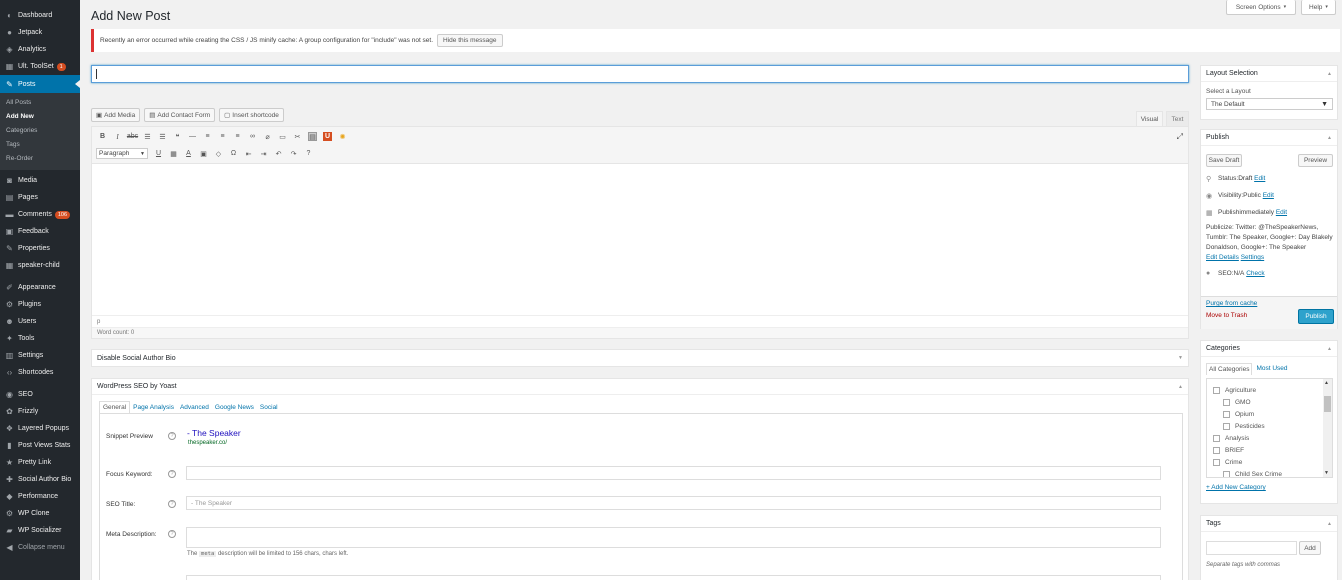 This screenshot has width=1342, height=580. I want to click on category-item: Agriculture, so click(1272, 390).